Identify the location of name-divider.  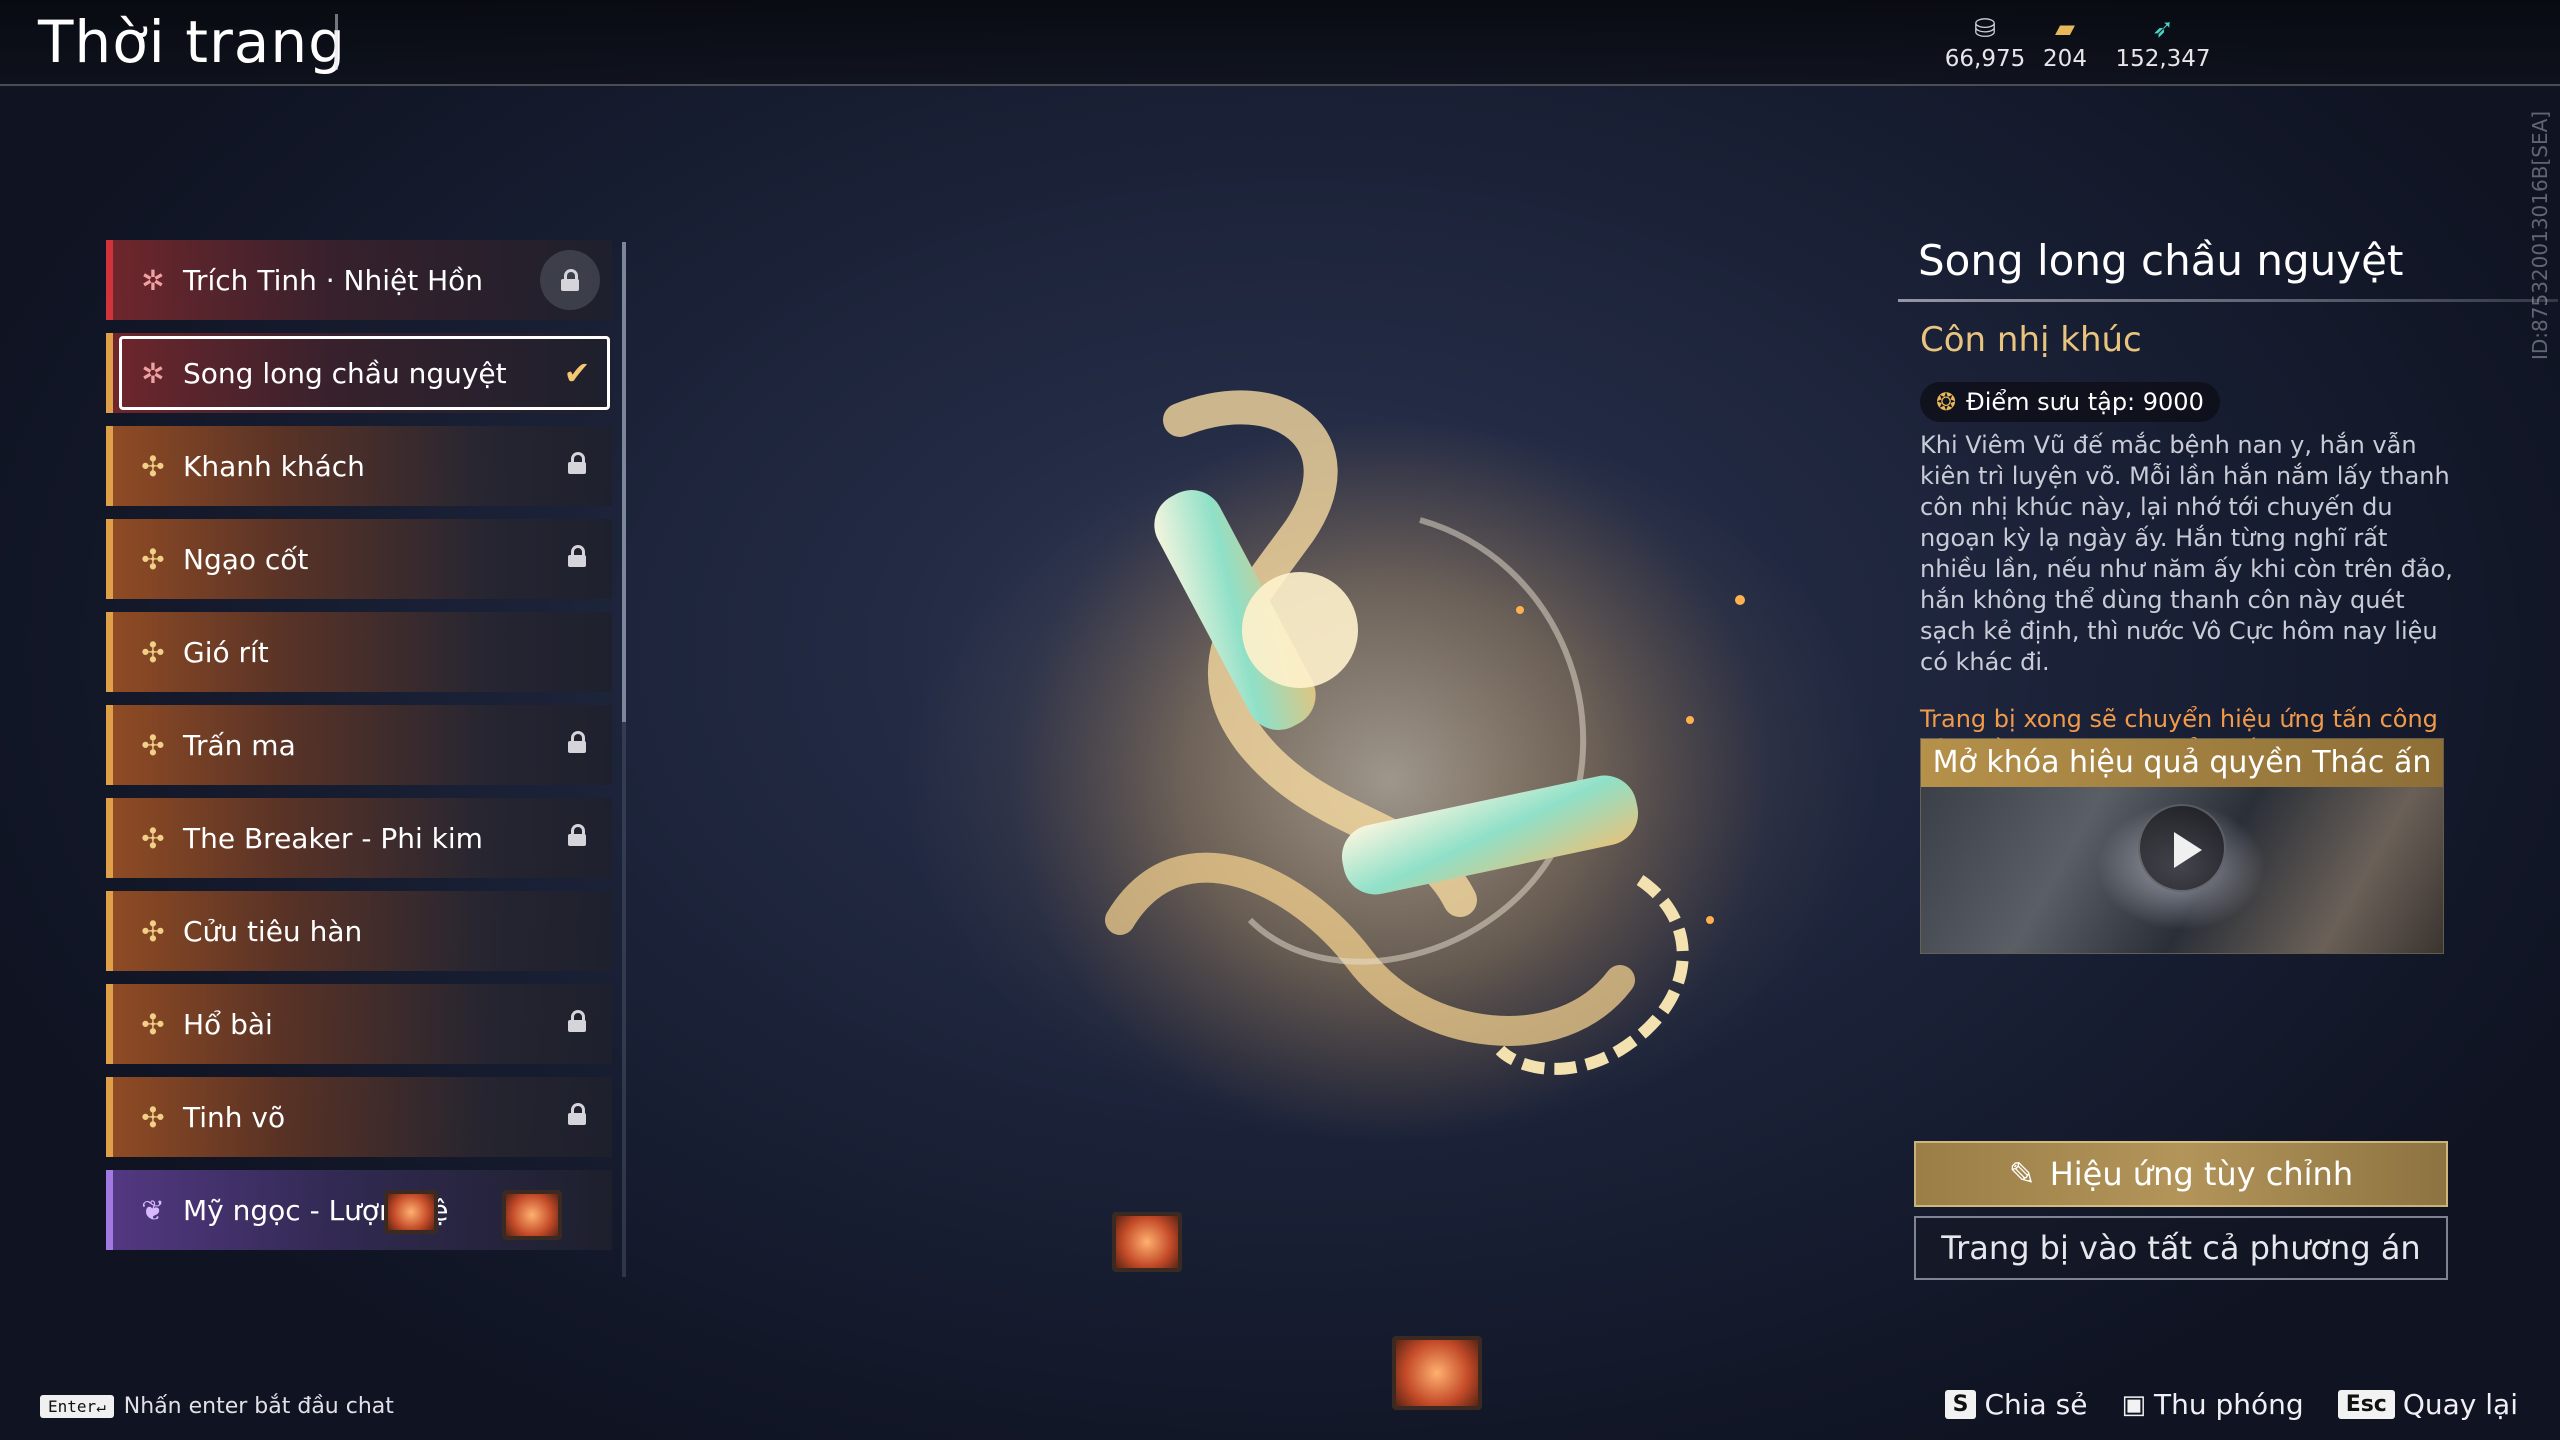
(2228, 300).